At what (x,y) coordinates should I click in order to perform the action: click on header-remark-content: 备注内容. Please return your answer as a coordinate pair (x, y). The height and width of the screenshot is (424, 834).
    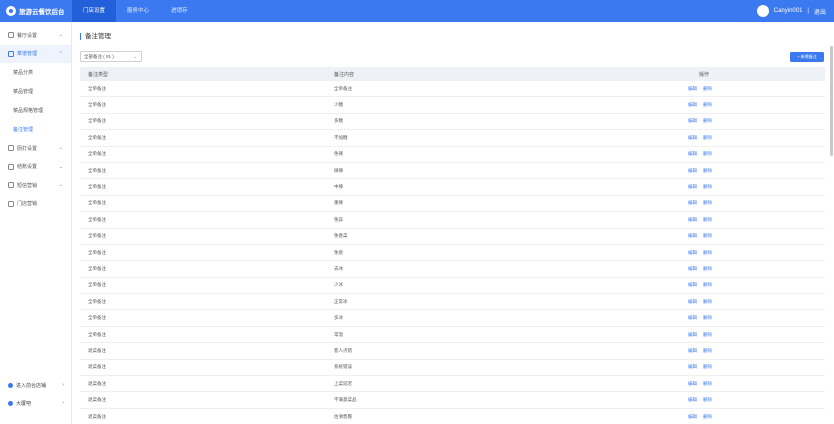
    Looking at the image, I should click on (344, 74).